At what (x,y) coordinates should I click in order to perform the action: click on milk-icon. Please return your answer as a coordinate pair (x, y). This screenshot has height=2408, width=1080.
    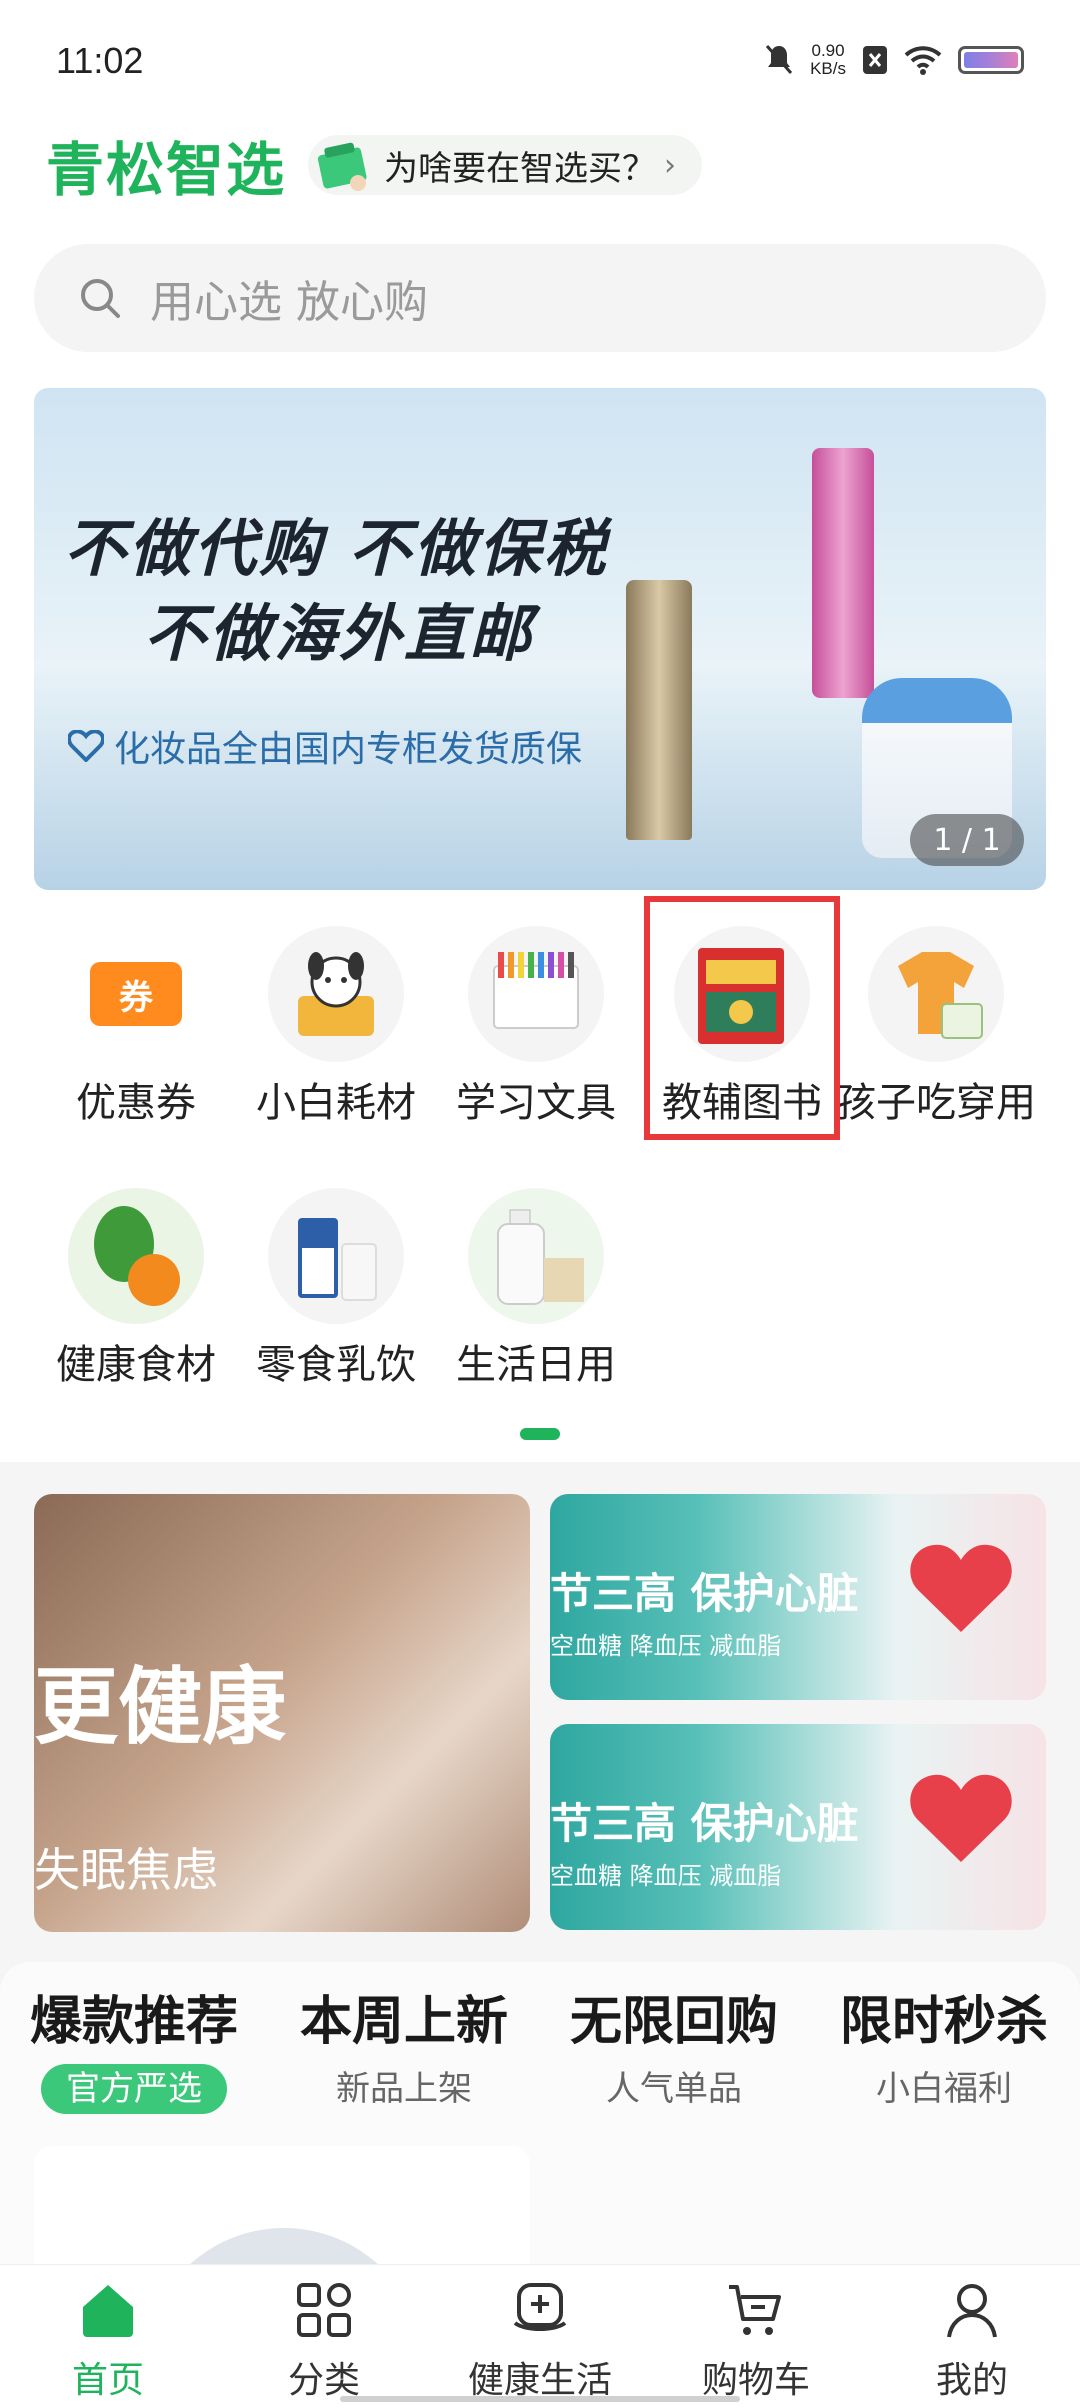
    Looking at the image, I should click on (336, 1256).